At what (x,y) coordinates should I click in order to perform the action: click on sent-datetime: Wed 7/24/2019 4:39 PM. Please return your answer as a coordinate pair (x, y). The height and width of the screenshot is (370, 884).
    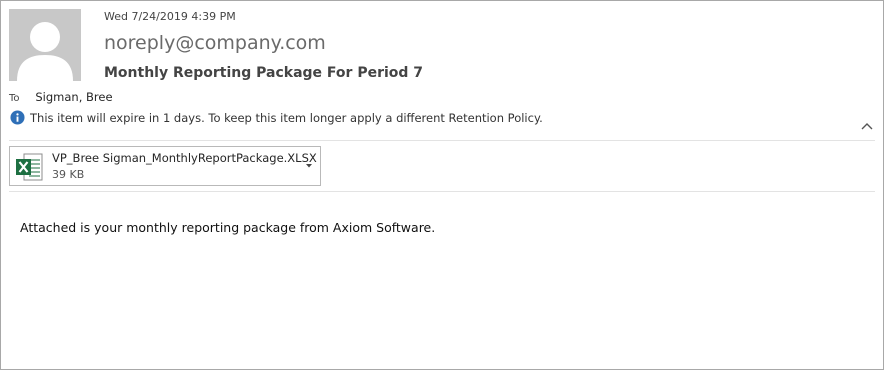
    Looking at the image, I should click on (170, 16).